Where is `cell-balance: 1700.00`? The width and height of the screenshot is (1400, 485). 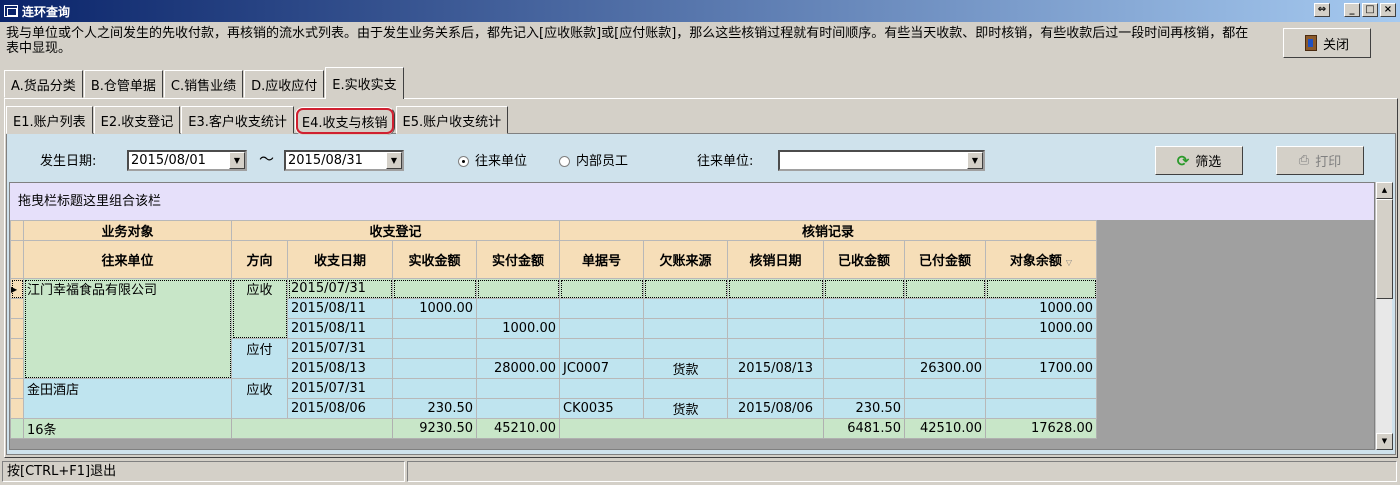 cell-balance: 1700.00 is located at coordinates (1041, 368).